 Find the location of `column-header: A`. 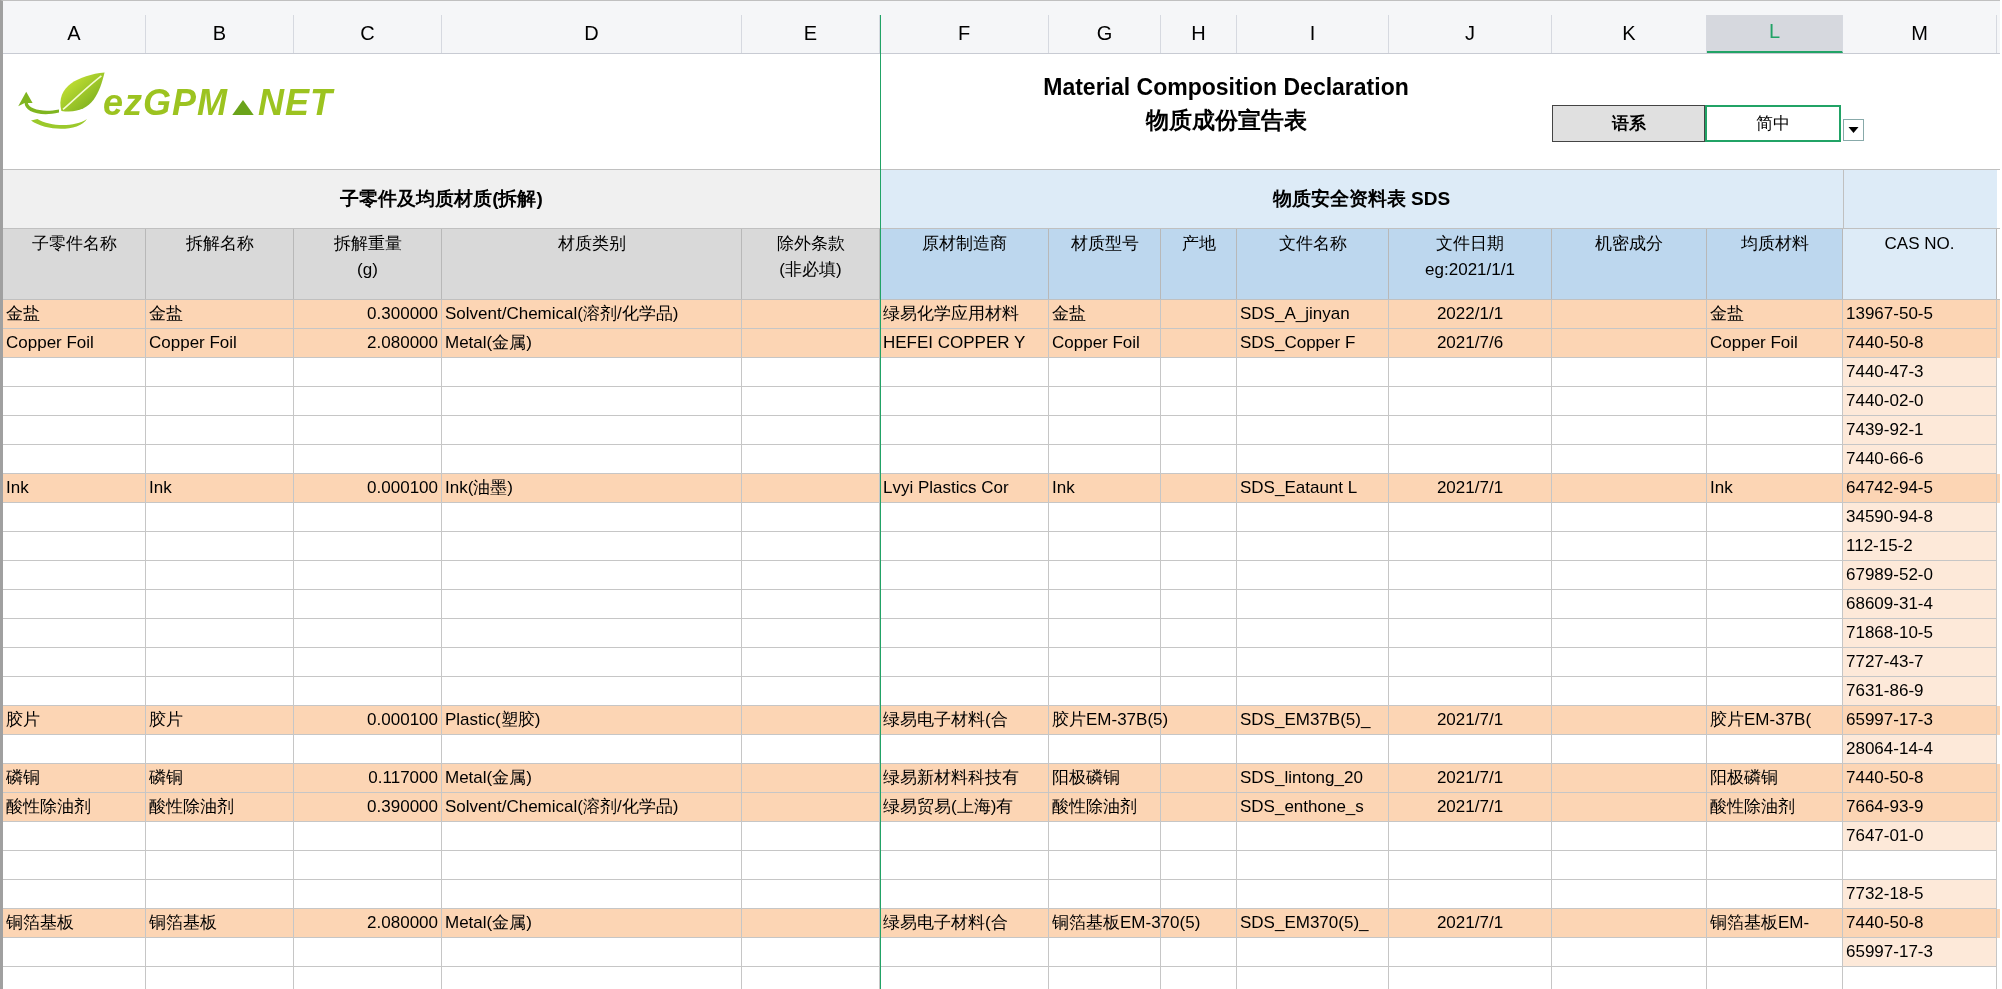

column-header: A is located at coordinates (74, 34).